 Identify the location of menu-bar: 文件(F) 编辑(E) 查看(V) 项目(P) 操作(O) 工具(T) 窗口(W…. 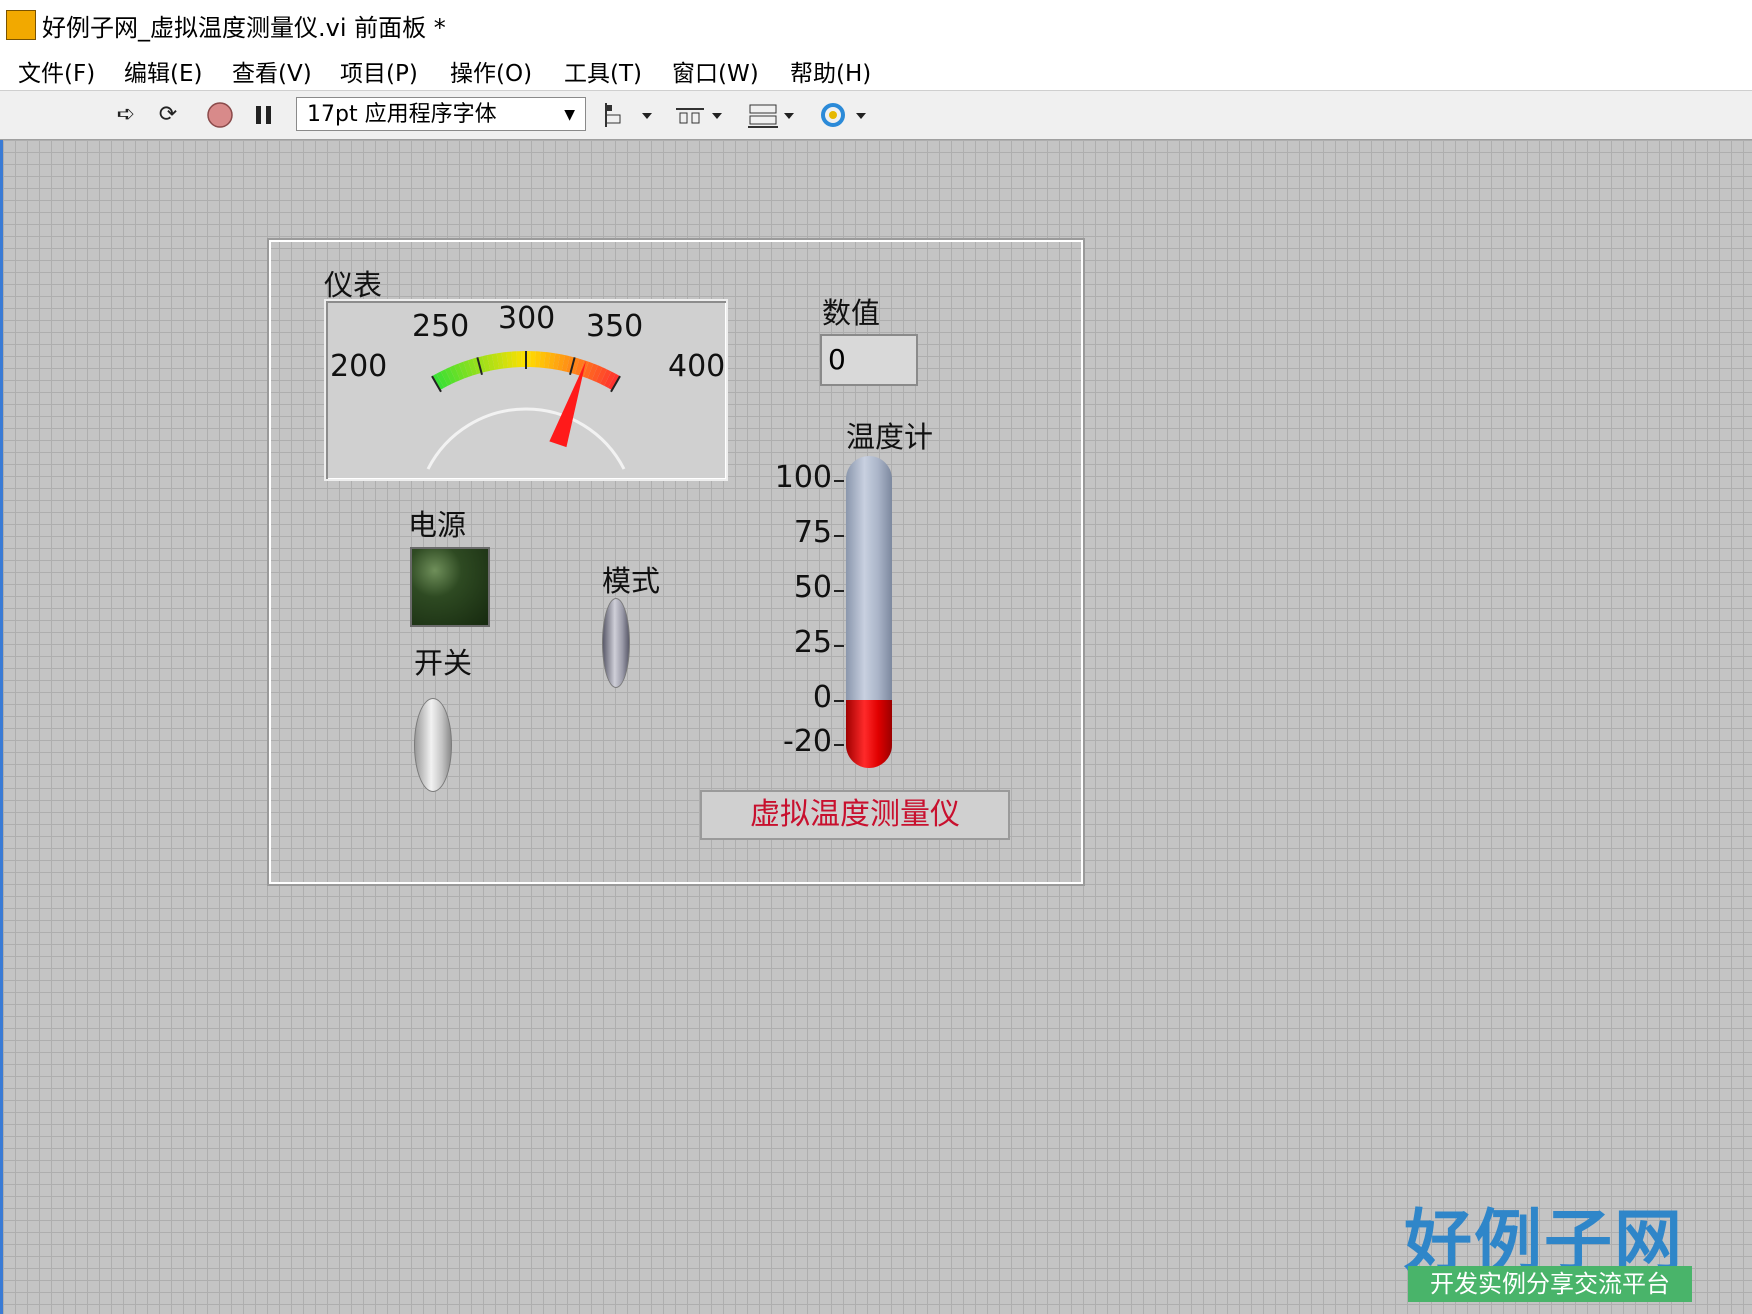
(876, 69).